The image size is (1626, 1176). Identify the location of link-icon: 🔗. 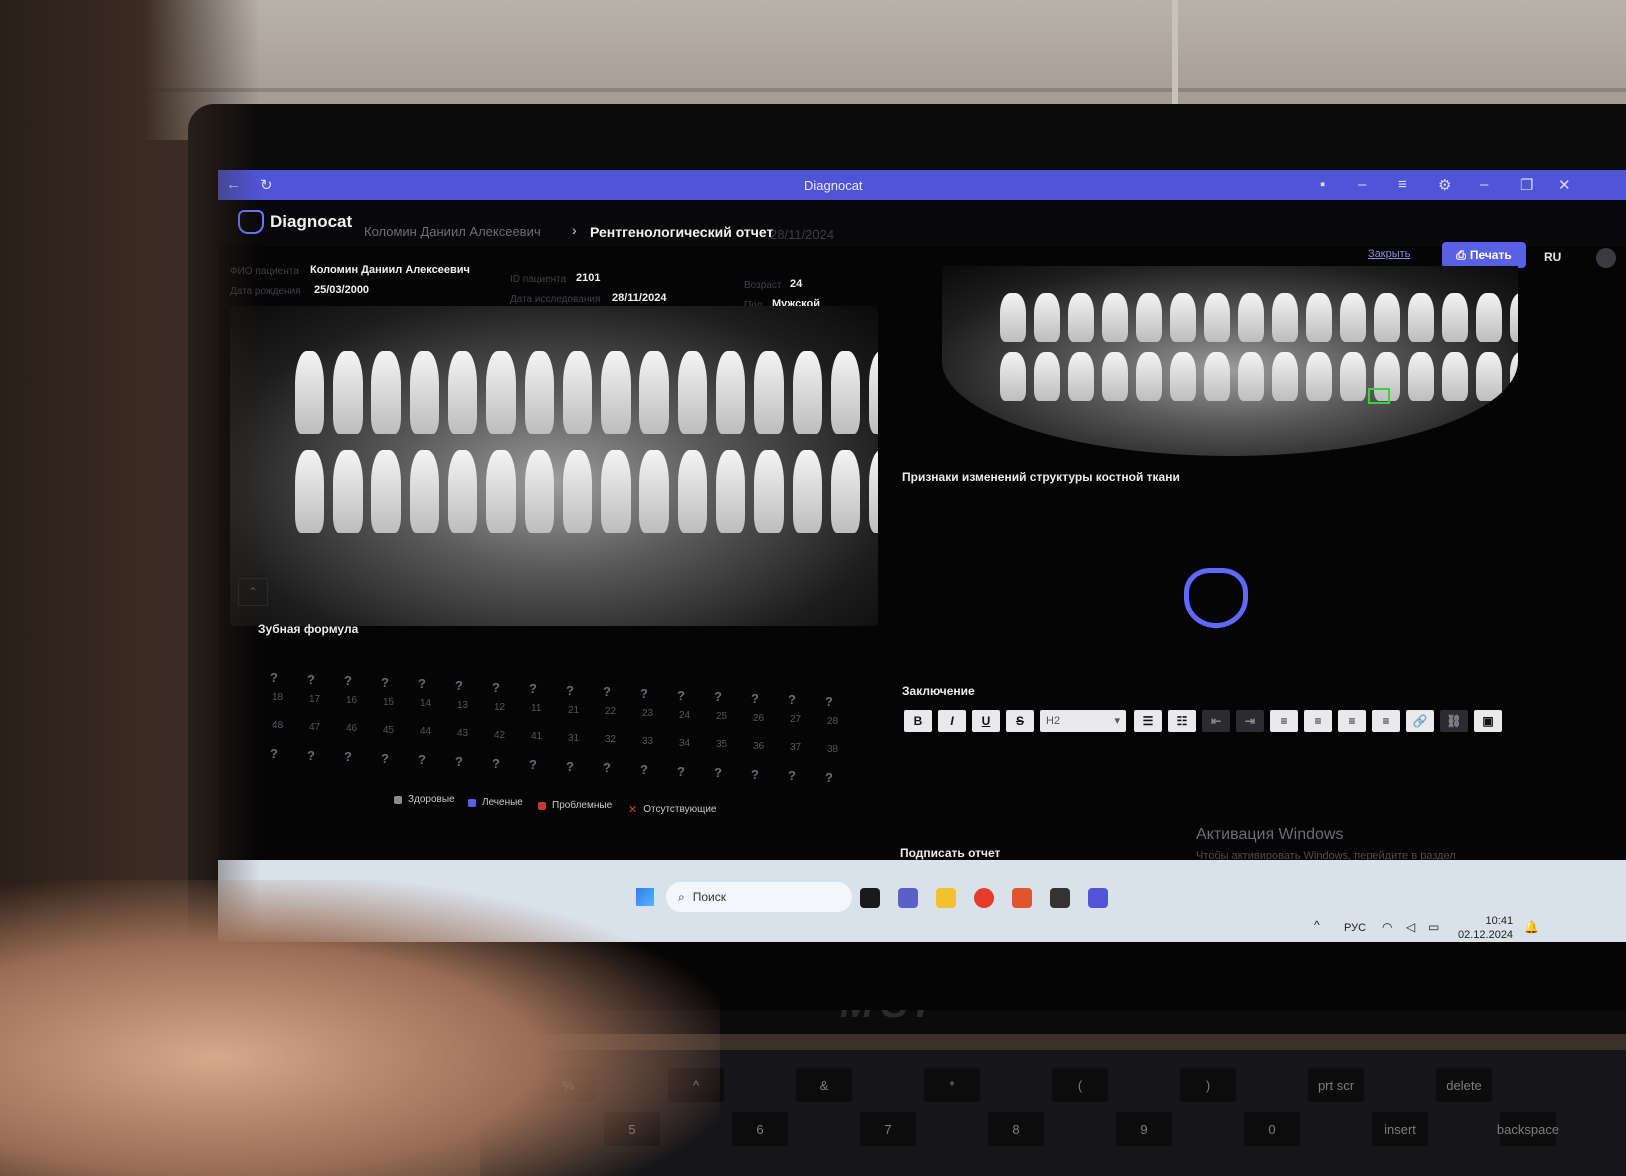
(1420, 721).